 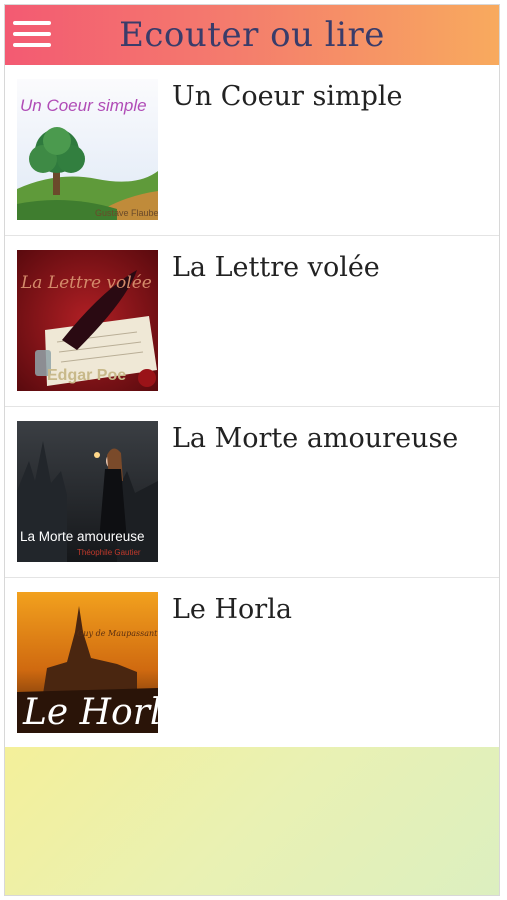 I want to click on book-cover-image: Guy de Maupassant Le Horla, so click(x=87, y=662).